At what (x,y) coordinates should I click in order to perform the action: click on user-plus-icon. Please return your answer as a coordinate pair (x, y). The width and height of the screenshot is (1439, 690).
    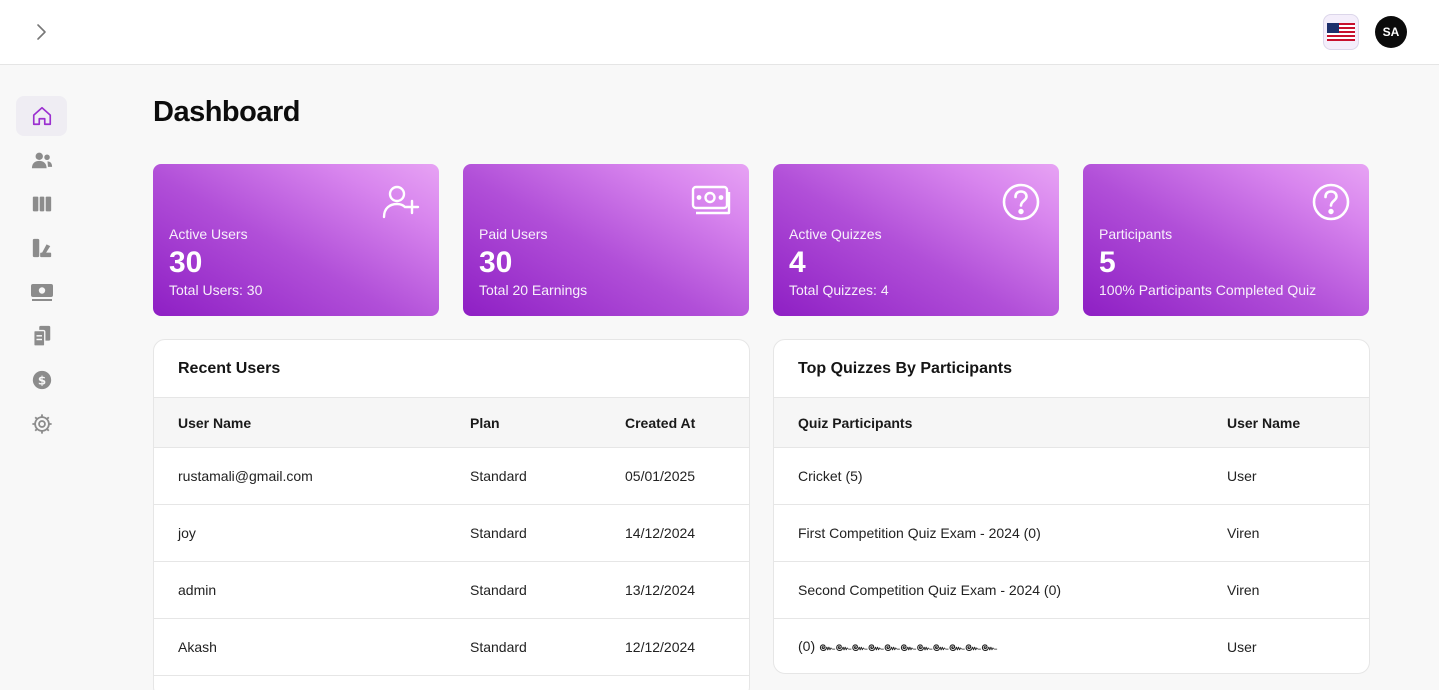
    Looking at the image, I should click on (401, 202).